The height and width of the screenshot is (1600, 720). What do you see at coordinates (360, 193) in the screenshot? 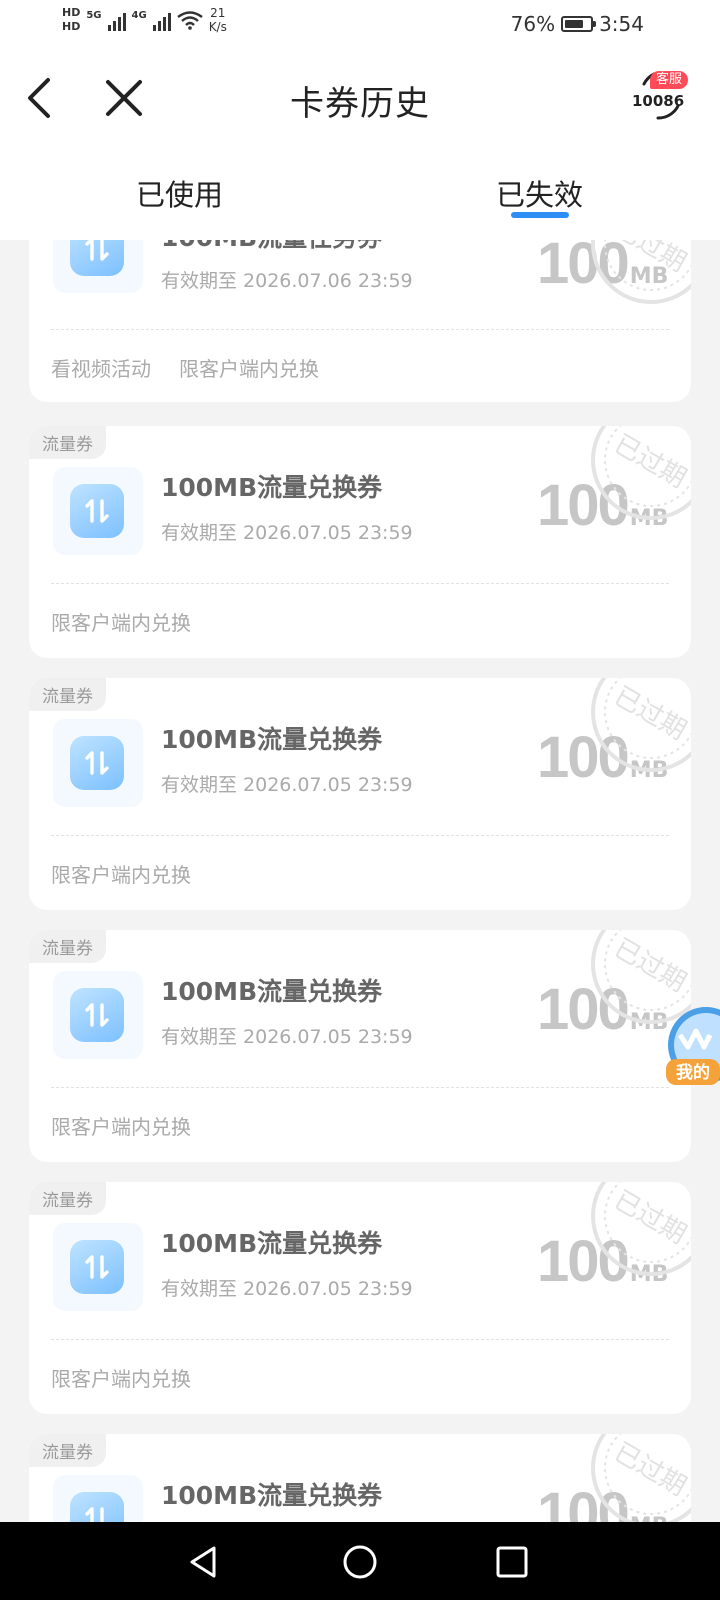
I see `tab-bar: 已使用 已失效` at bounding box center [360, 193].